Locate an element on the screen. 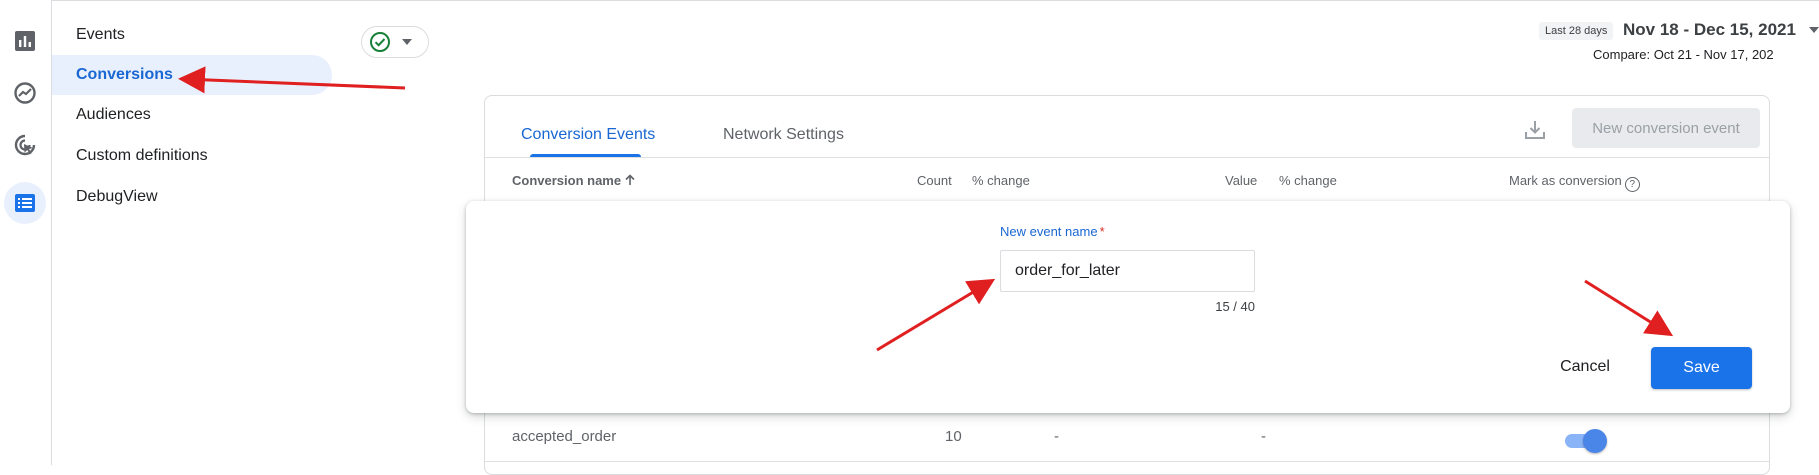 This screenshot has height=475, width=1819. save-button: Save is located at coordinates (1701, 368).